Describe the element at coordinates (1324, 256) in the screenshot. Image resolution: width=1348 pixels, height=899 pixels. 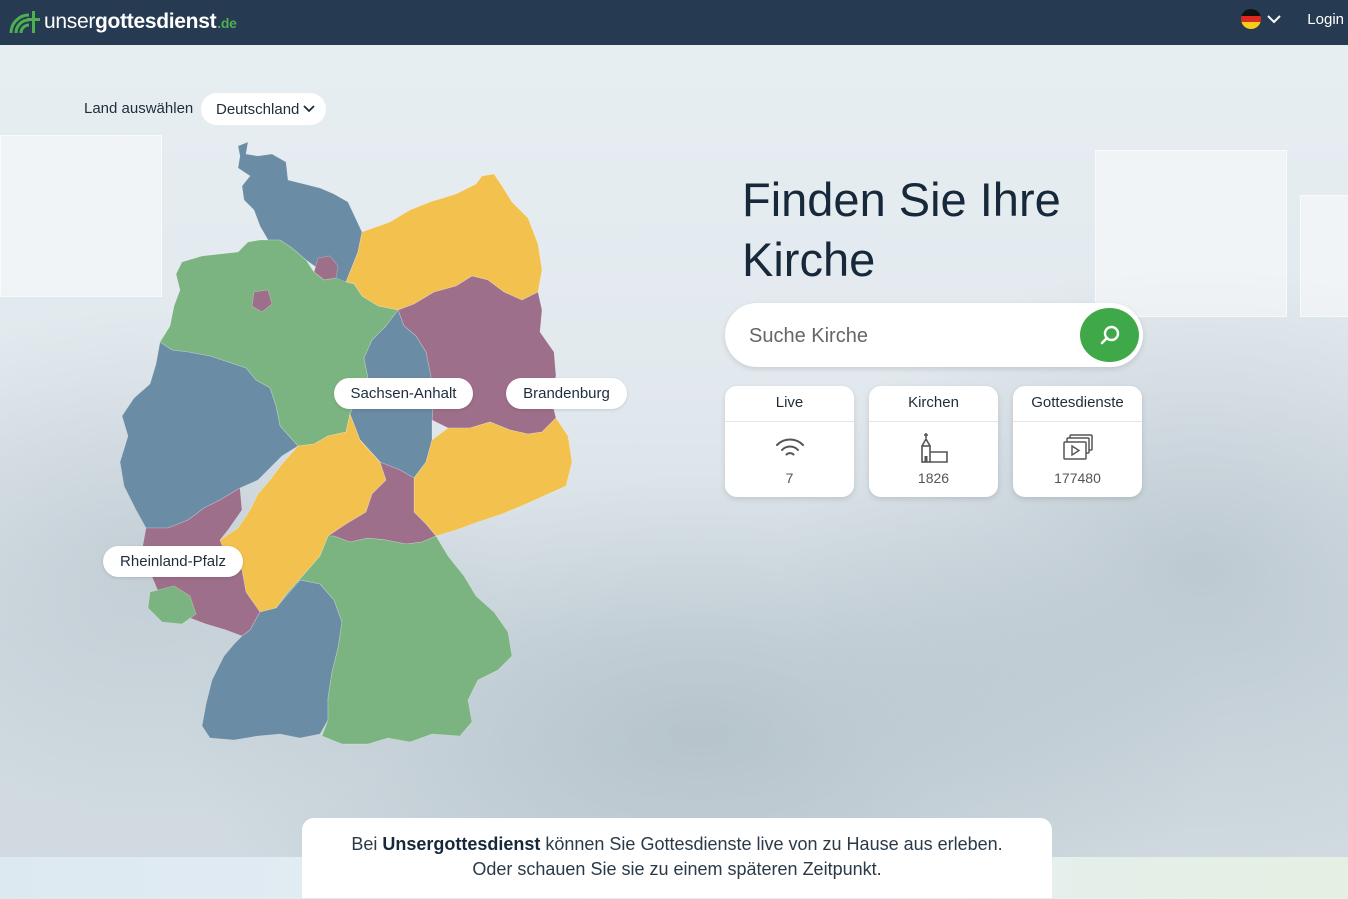
I see `background-window` at that location.